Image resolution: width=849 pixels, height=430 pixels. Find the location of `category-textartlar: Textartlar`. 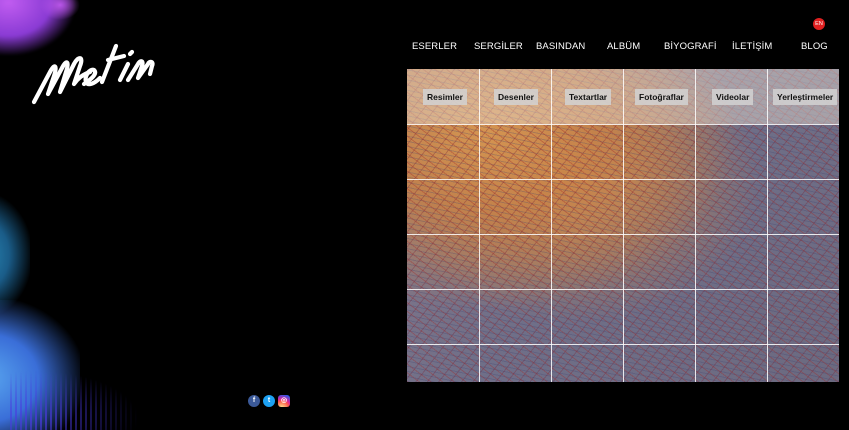

category-textartlar: Textartlar is located at coordinates (588, 97).